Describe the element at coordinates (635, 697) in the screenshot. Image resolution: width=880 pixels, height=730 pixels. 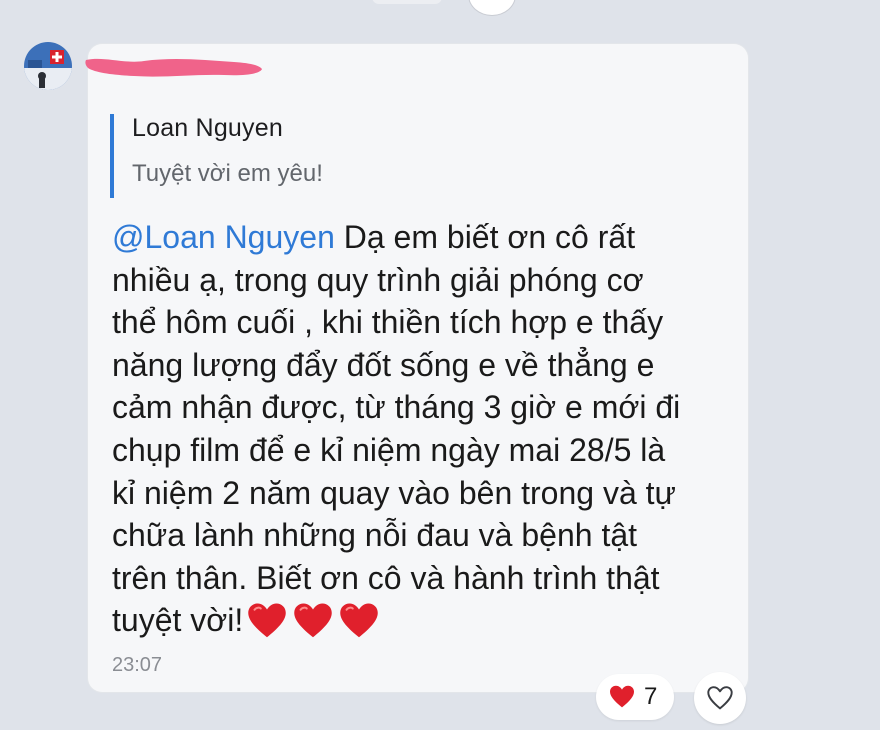
I see `reaction-summary: 7` at that location.